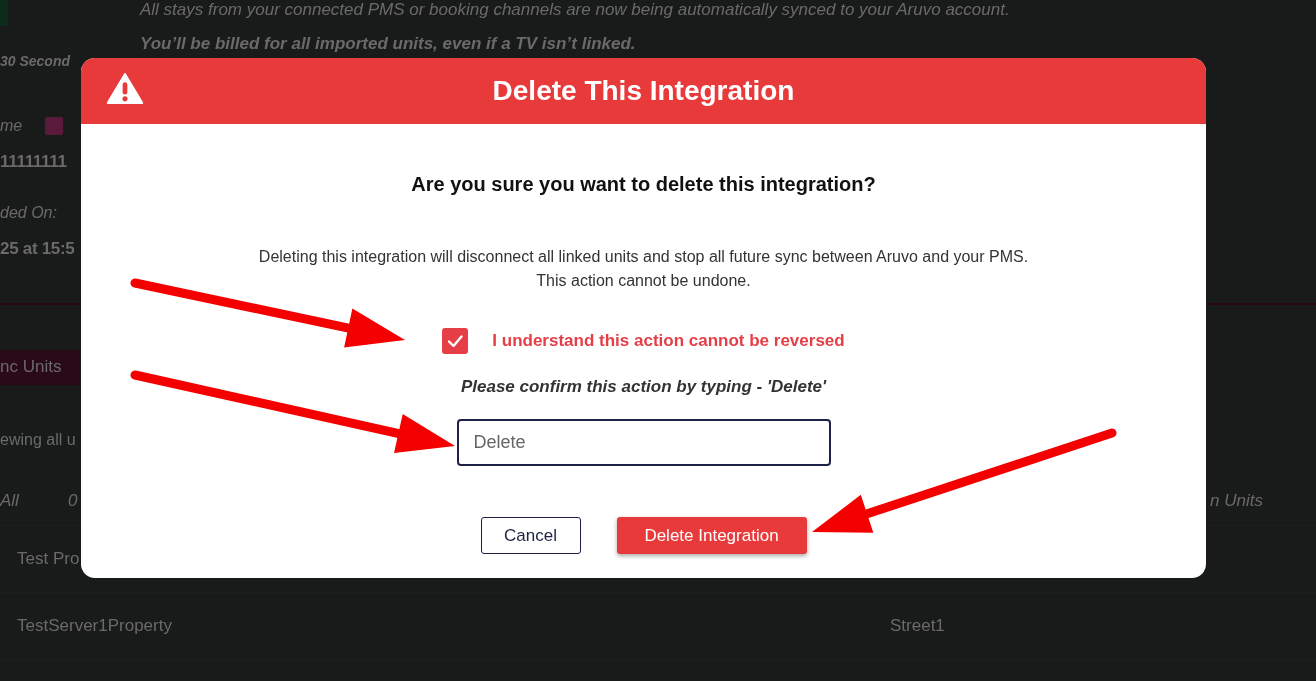  Describe the element at coordinates (455, 341) in the screenshot. I see `checkbox` at that location.